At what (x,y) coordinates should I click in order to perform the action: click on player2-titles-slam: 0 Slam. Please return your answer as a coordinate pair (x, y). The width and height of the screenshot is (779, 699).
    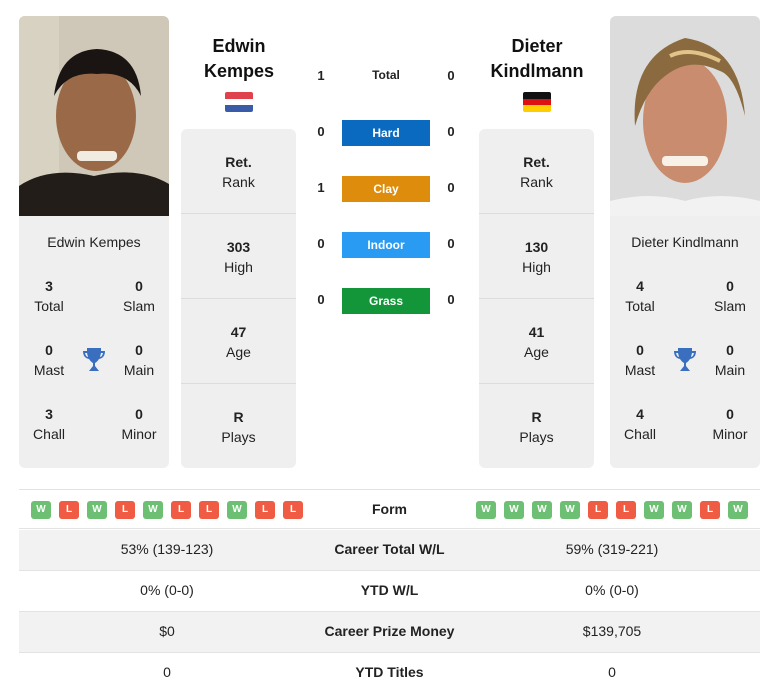
    Looking at the image, I should click on (730, 296).